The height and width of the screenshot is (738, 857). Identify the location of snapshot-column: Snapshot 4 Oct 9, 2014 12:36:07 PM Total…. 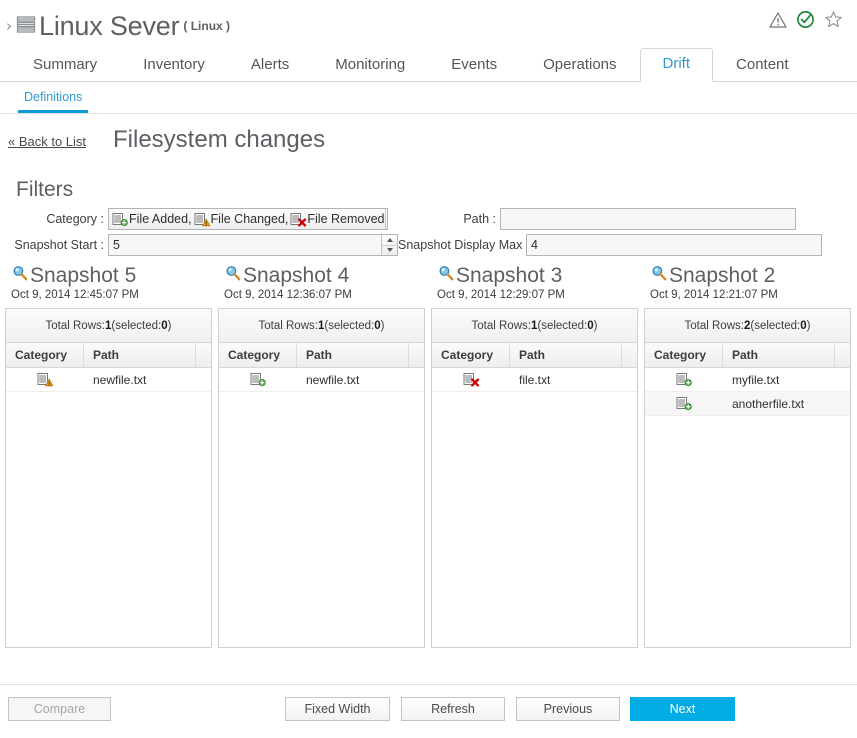
(321, 456).